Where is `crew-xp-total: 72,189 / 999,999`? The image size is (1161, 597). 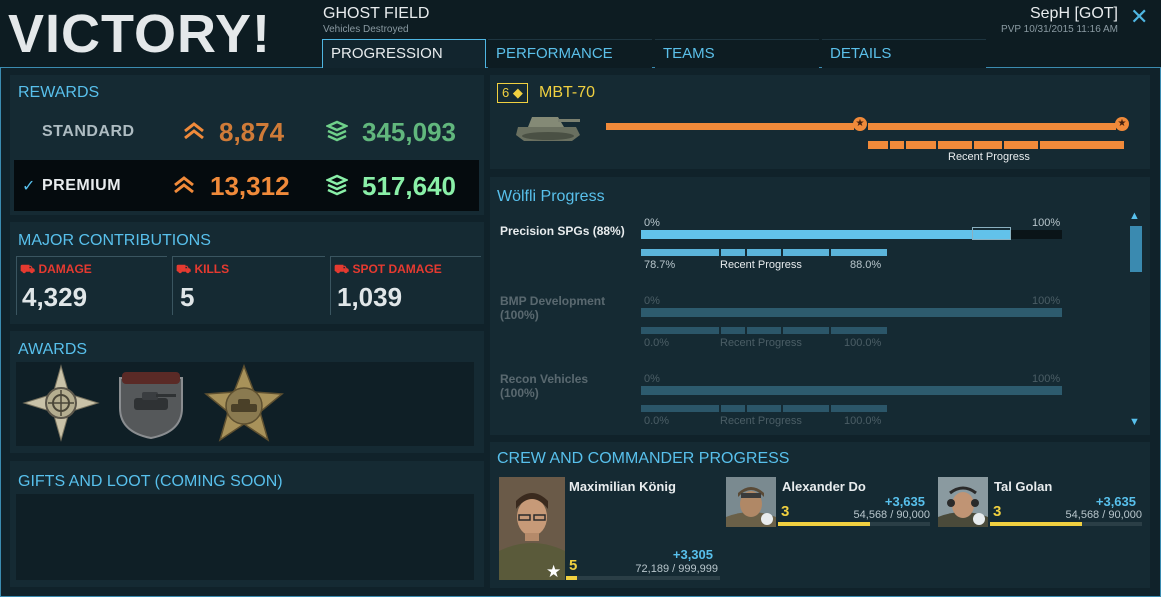
crew-xp-total: 72,189 / 999,999 is located at coordinates (676, 569).